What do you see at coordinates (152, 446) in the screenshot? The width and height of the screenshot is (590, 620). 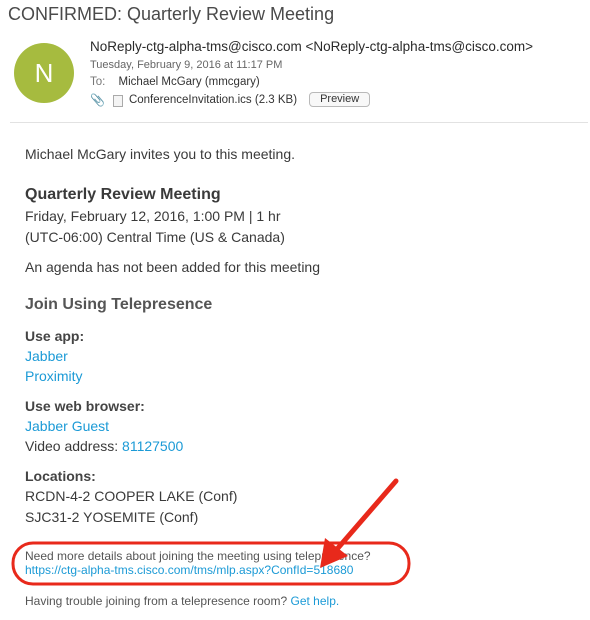 I see `video-address-link: 81127500` at bounding box center [152, 446].